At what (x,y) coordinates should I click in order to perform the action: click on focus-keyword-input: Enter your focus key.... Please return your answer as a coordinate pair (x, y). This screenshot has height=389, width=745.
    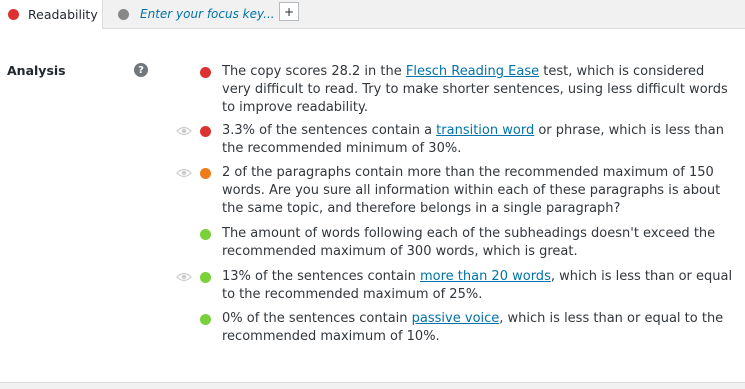
    Looking at the image, I should click on (207, 14).